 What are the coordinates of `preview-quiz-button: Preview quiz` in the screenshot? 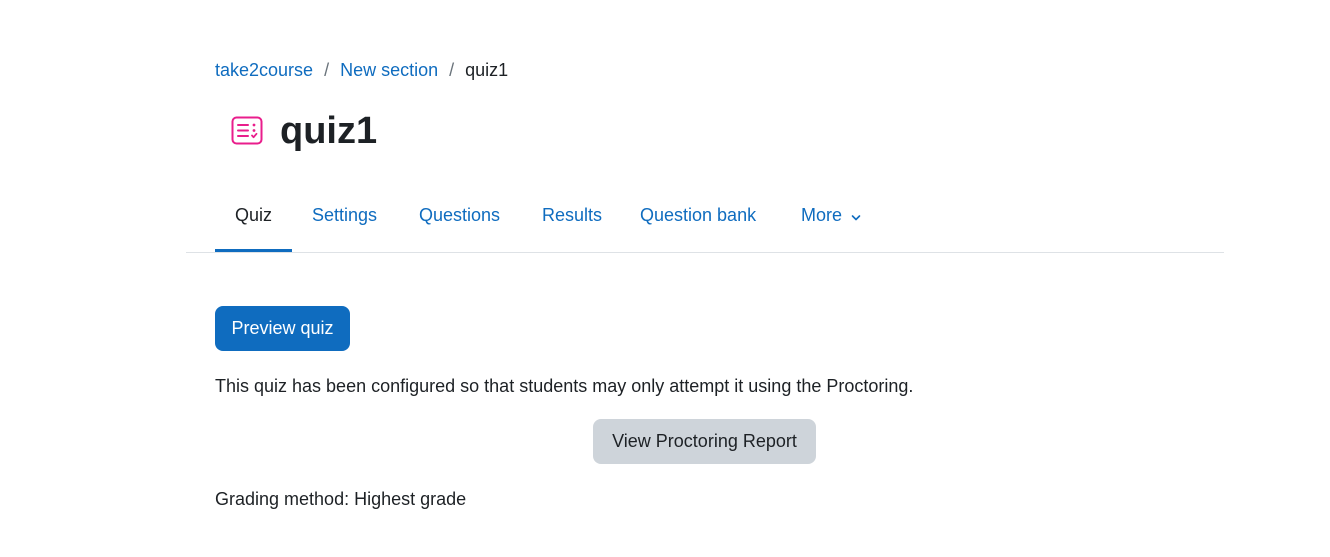 It's located at (282, 328).